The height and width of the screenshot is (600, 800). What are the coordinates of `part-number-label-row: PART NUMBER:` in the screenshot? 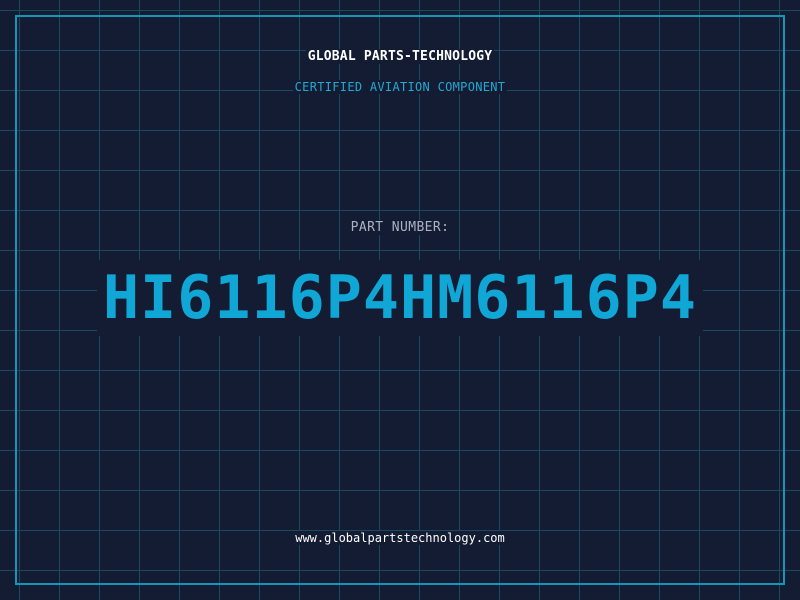 It's located at (400, 227).